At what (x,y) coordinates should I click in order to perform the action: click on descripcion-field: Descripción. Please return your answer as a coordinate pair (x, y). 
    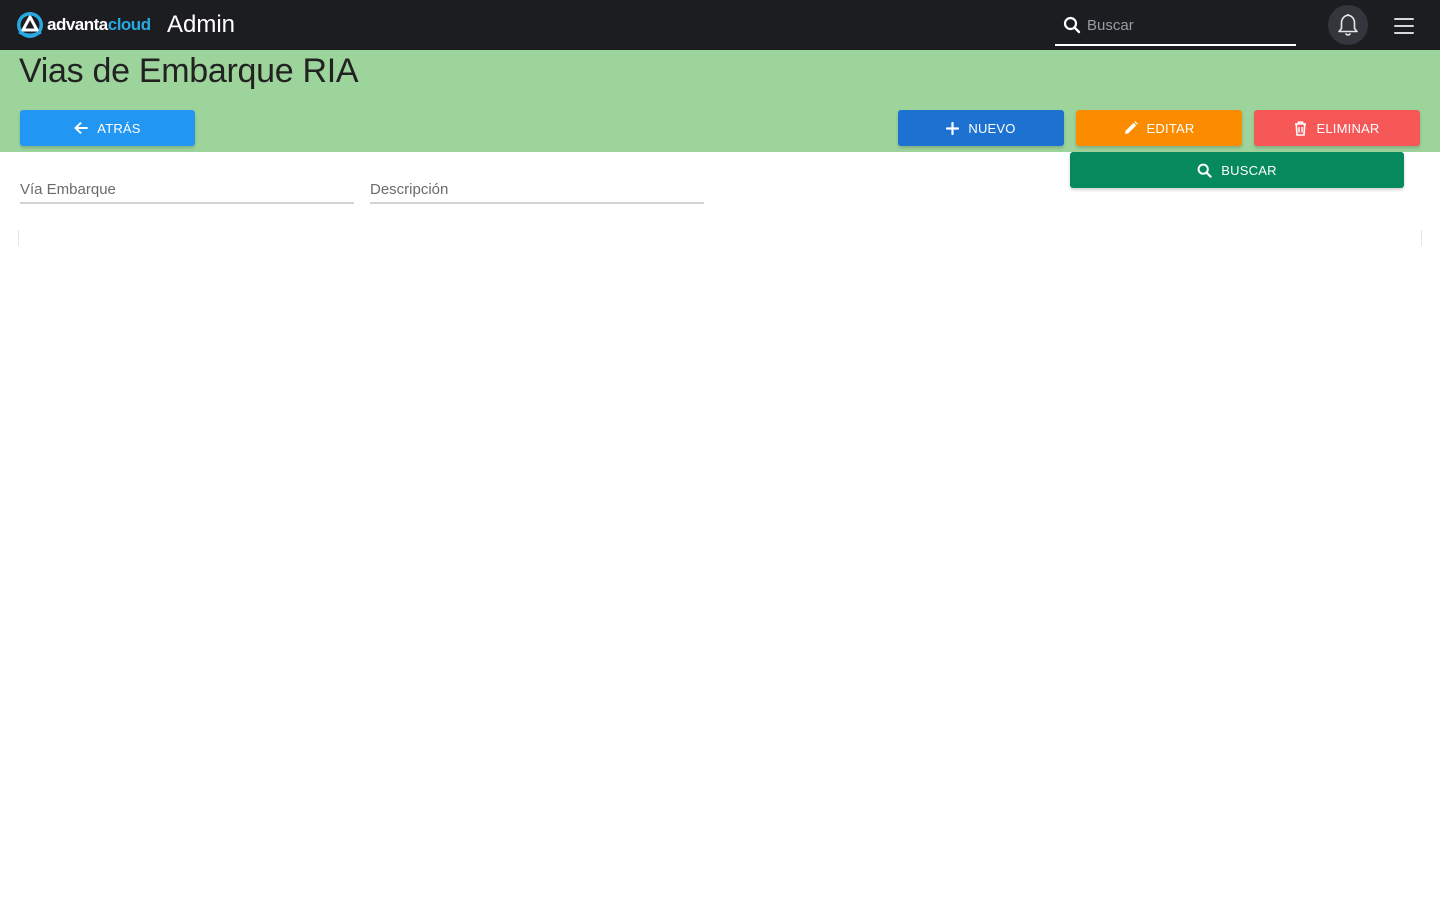
    Looking at the image, I should click on (537, 191).